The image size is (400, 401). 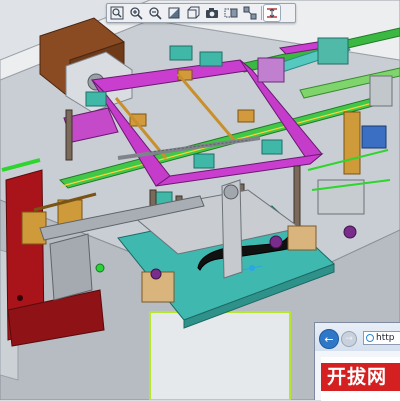 I want to click on zoom-fit-icon, so click(x=117, y=13).